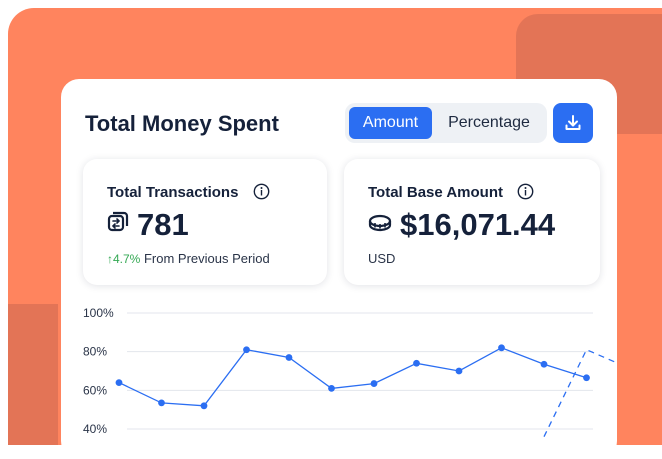  What do you see at coordinates (95, 429) in the screenshot?
I see `y-tick-label: 40%` at bounding box center [95, 429].